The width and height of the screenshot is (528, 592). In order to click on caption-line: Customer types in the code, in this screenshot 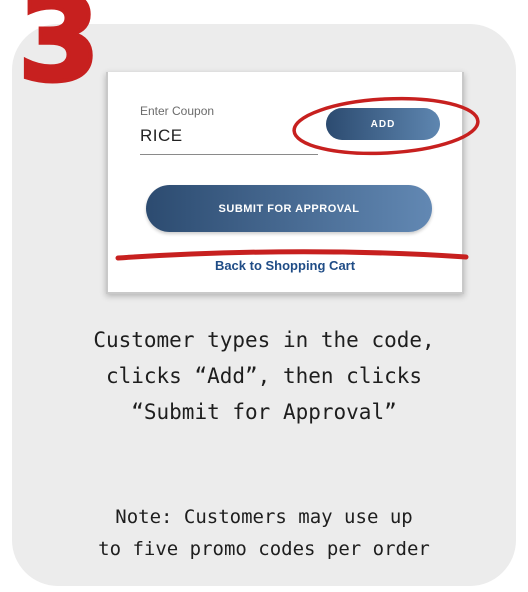, I will do `click(264, 340)`.